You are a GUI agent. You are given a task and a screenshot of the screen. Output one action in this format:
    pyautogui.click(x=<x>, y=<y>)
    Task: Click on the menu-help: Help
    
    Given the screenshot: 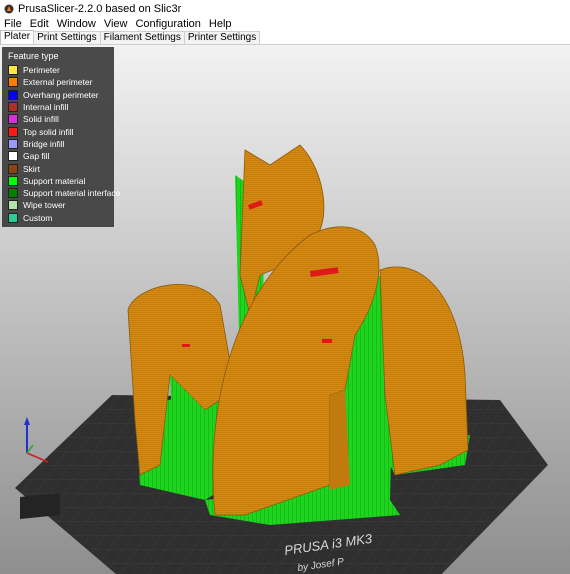 What is the action you would take?
    pyautogui.click(x=220, y=24)
    